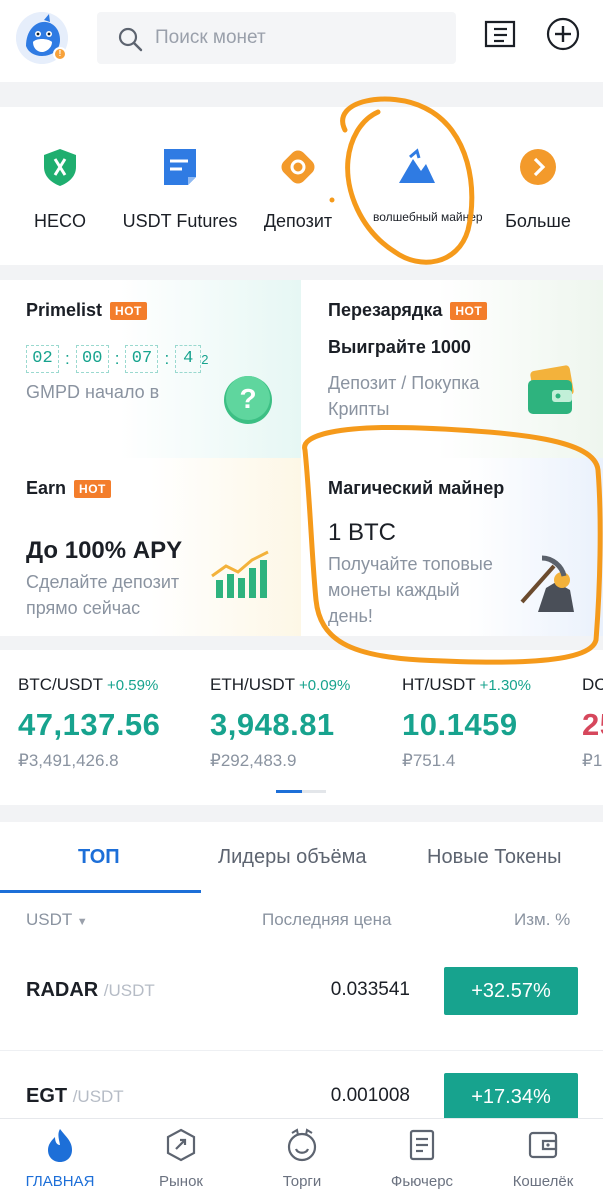  Describe the element at coordinates (551, 389) in the screenshot. I see `wallet-card-icon` at that location.